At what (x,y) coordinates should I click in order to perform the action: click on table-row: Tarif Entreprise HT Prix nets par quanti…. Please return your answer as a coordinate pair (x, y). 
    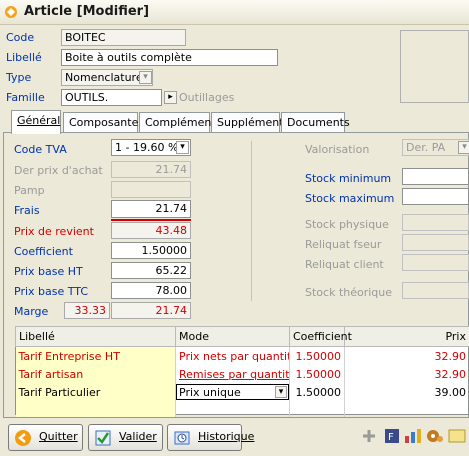
    Looking at the image, I should click on (242, 355).